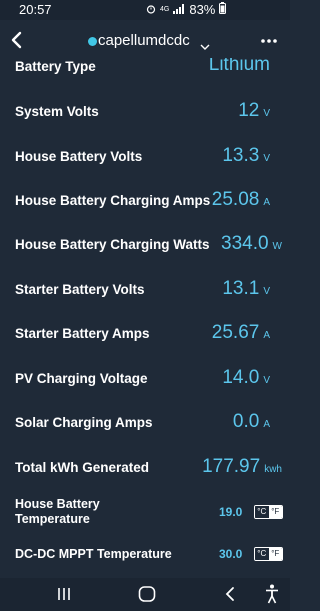  Describe the element at coordinates (80, 289) in the screenshot. I see `row-label: Starter Battery Volts` at that location.